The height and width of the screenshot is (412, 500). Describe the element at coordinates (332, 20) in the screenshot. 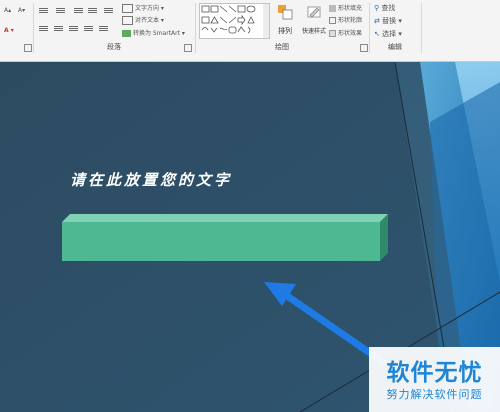

I see `shape-outline-icon` at that location.